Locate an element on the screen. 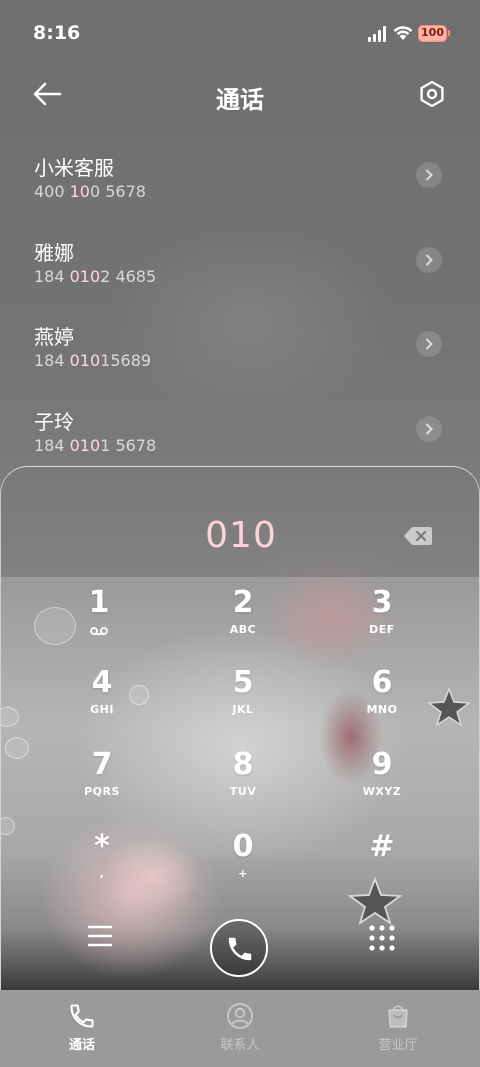 The width and height of the screenshot is (480, 1067). key-4: 4 GHI is located at coordinates (102, 703).